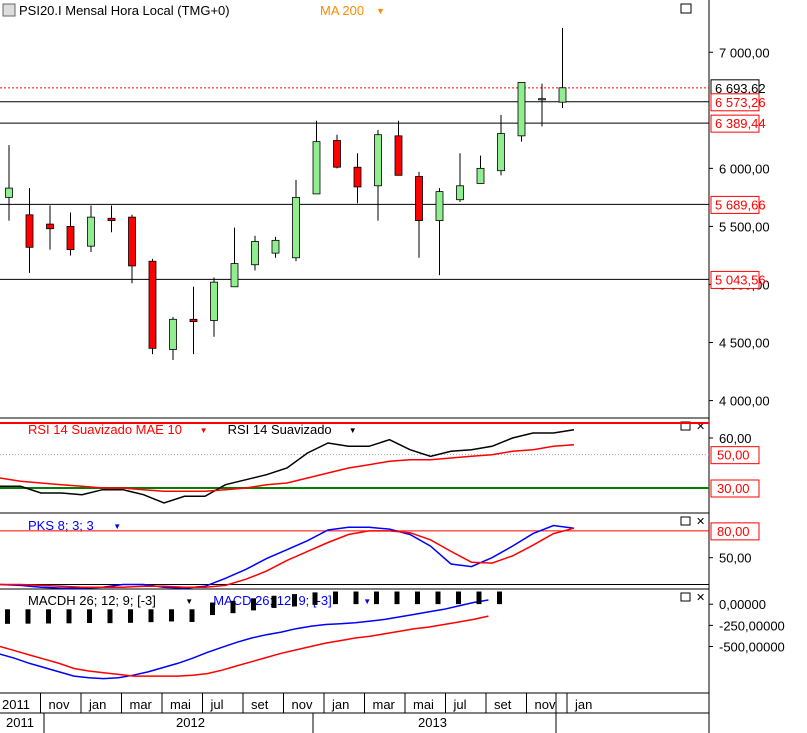  I want to click on level-label: 5 043,56, so click(740, 279).